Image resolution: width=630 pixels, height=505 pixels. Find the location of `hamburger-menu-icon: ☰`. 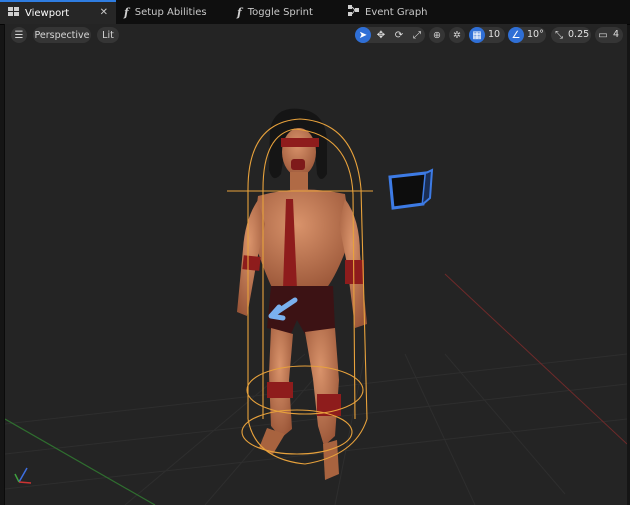

hamburger-menu-icon: ☰ is located at coordinates (19, 35).